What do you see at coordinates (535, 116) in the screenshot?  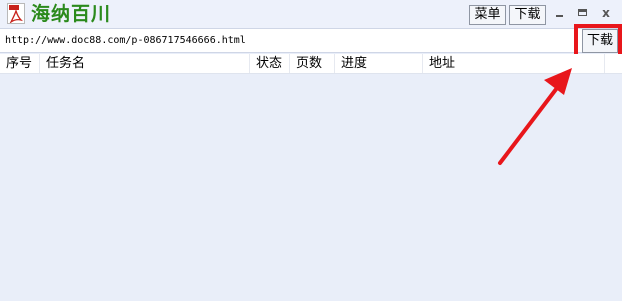 I see `red-arrow-annotation` at bounding box center [535, 116].